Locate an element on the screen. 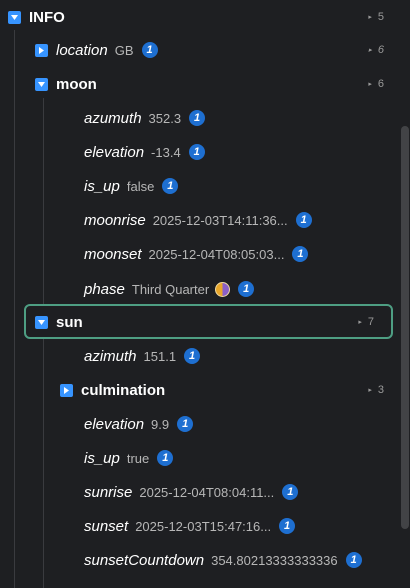 The height and width of the screenshot is (588, 410). tree-leaf: is_up false 1 is located at coordinates (200, 186).